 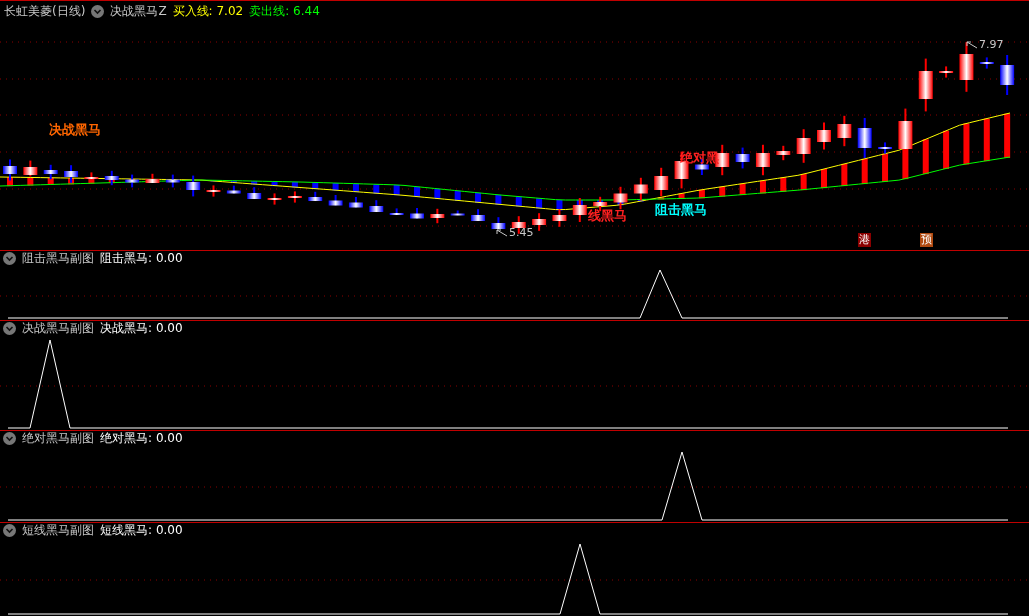 What do you see at coordinates (991, 44) in the screenshot?
I see `price-label: 7.97` at bounding box center [991, 44].